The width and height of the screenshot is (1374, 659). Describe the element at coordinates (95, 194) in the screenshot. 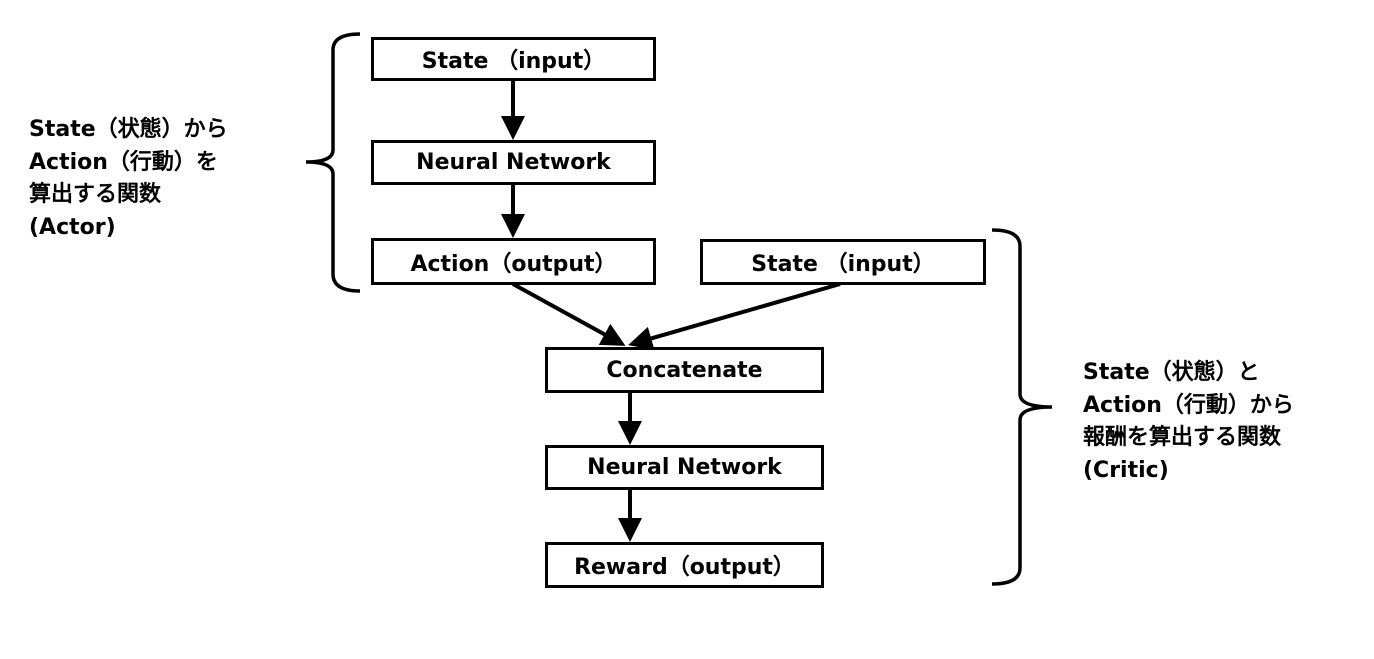

I see `actor-description-line: 算出する関数` at that location.